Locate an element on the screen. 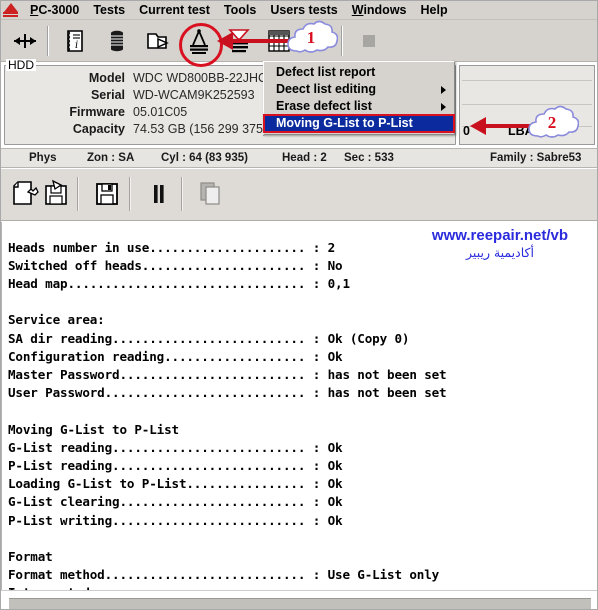  defect-list-icon is located at coordinates (199, 41).